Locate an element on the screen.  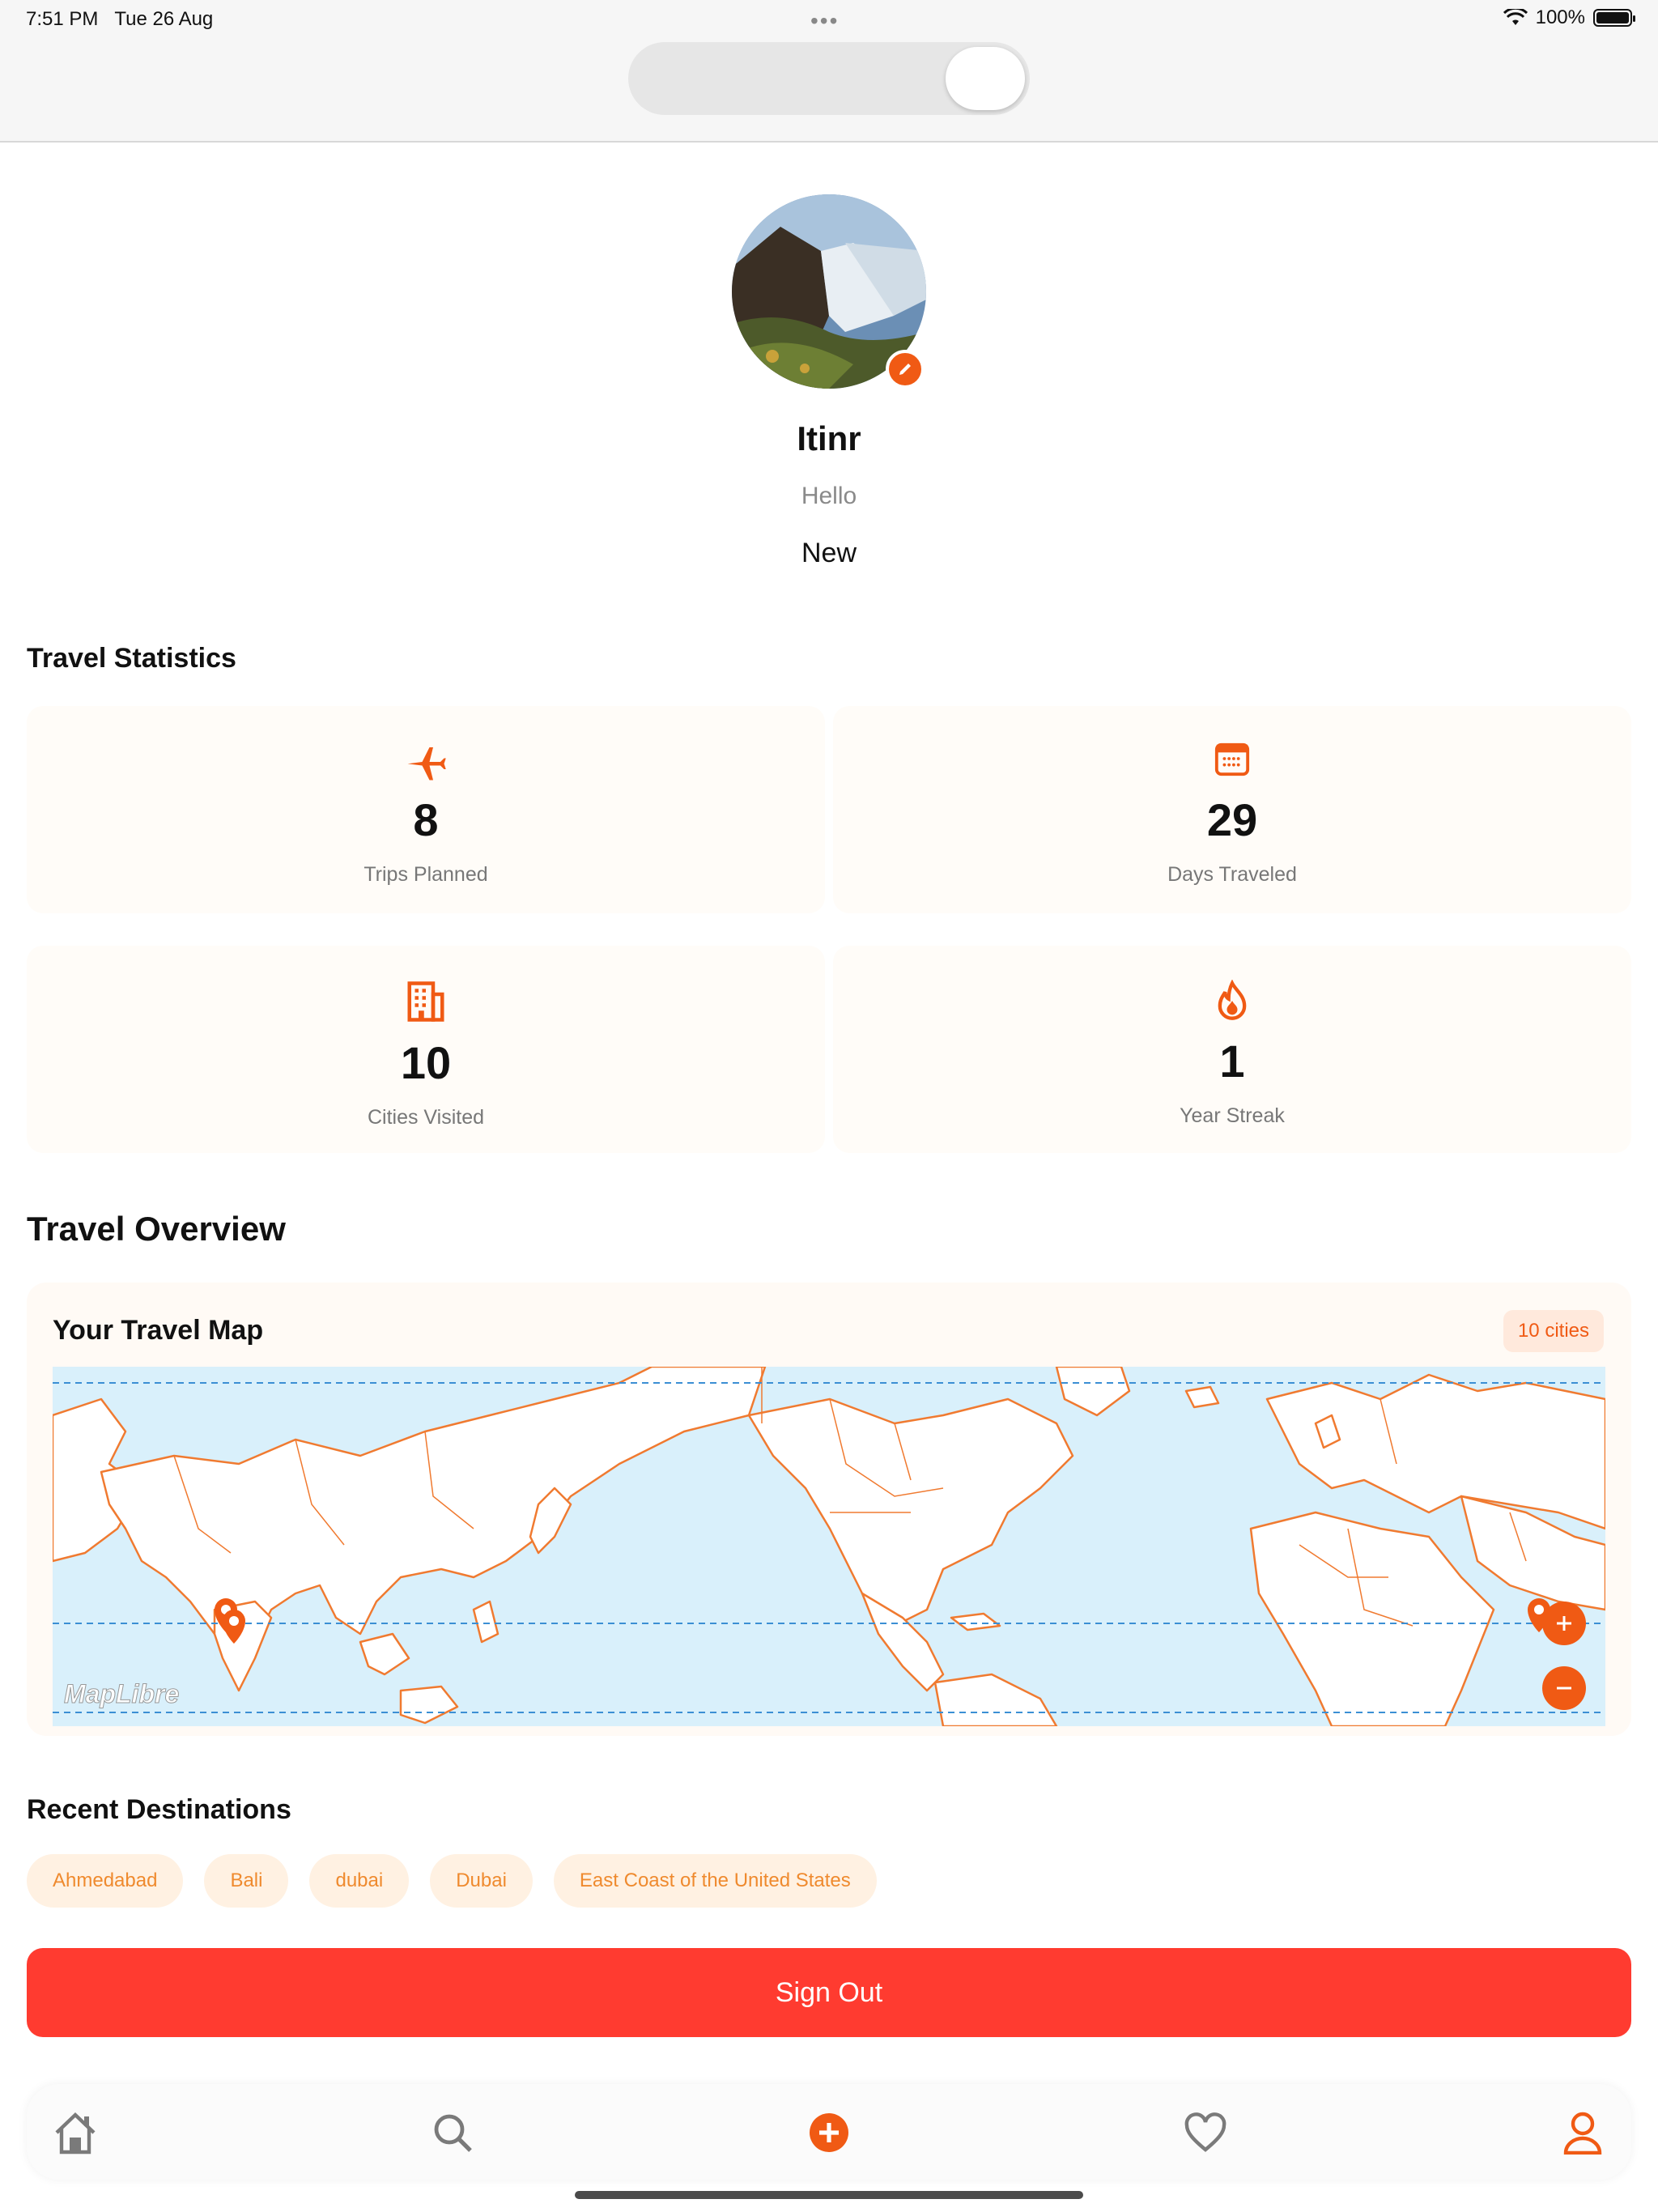
heart-icon is located at coordinates (1205, 2132).